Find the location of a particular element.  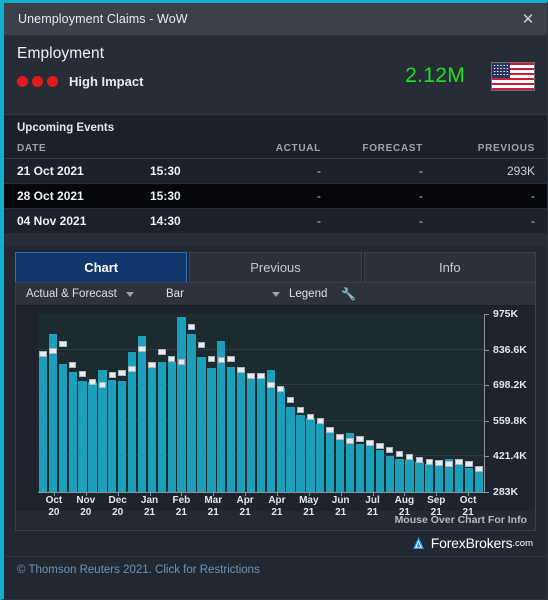

close-icon: ✕ is located at coordinates (528, 19).